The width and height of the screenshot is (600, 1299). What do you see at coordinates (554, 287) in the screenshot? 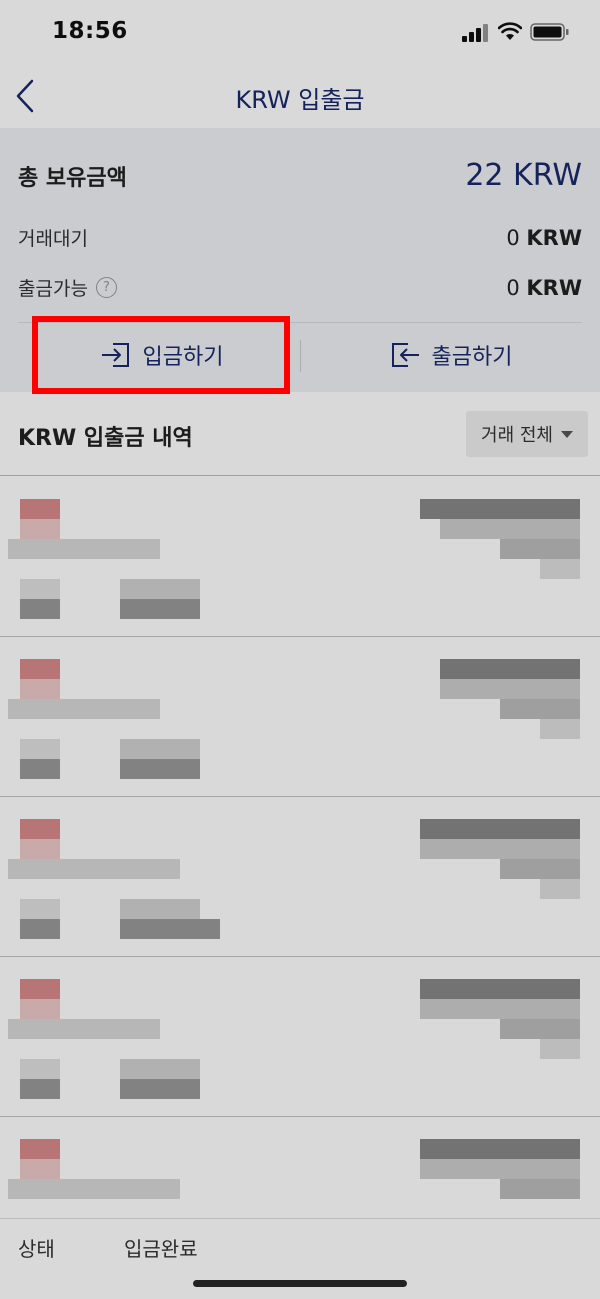
I see `withdrawable-unit: KRW` at bounding box center [554, 287].